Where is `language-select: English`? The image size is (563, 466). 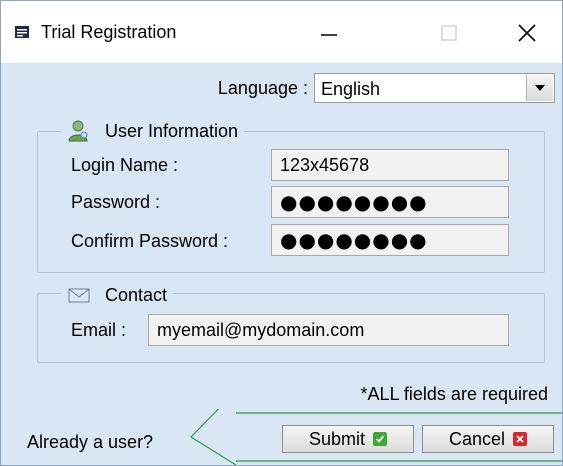
language-select: English is located at coordinates (434, 88).